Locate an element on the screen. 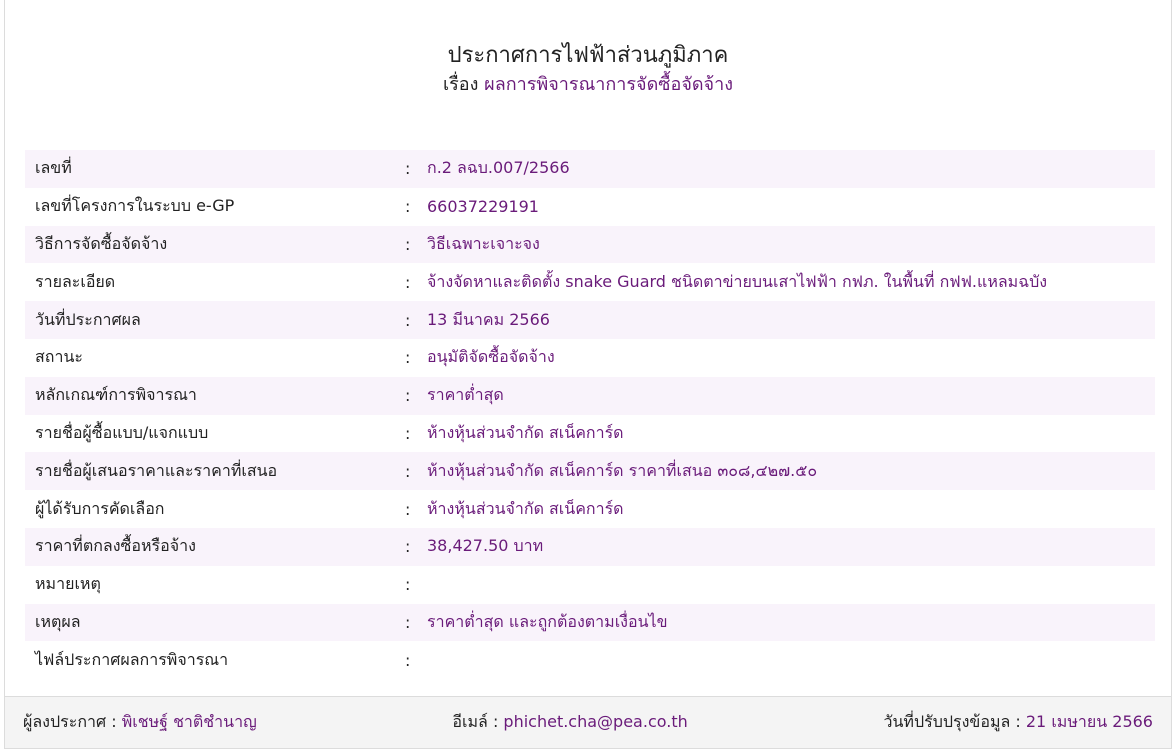 The image size is (1176, 751). detail-label: หลักเกณฑ์การพิจารณา is located at coordinates (116, 395).